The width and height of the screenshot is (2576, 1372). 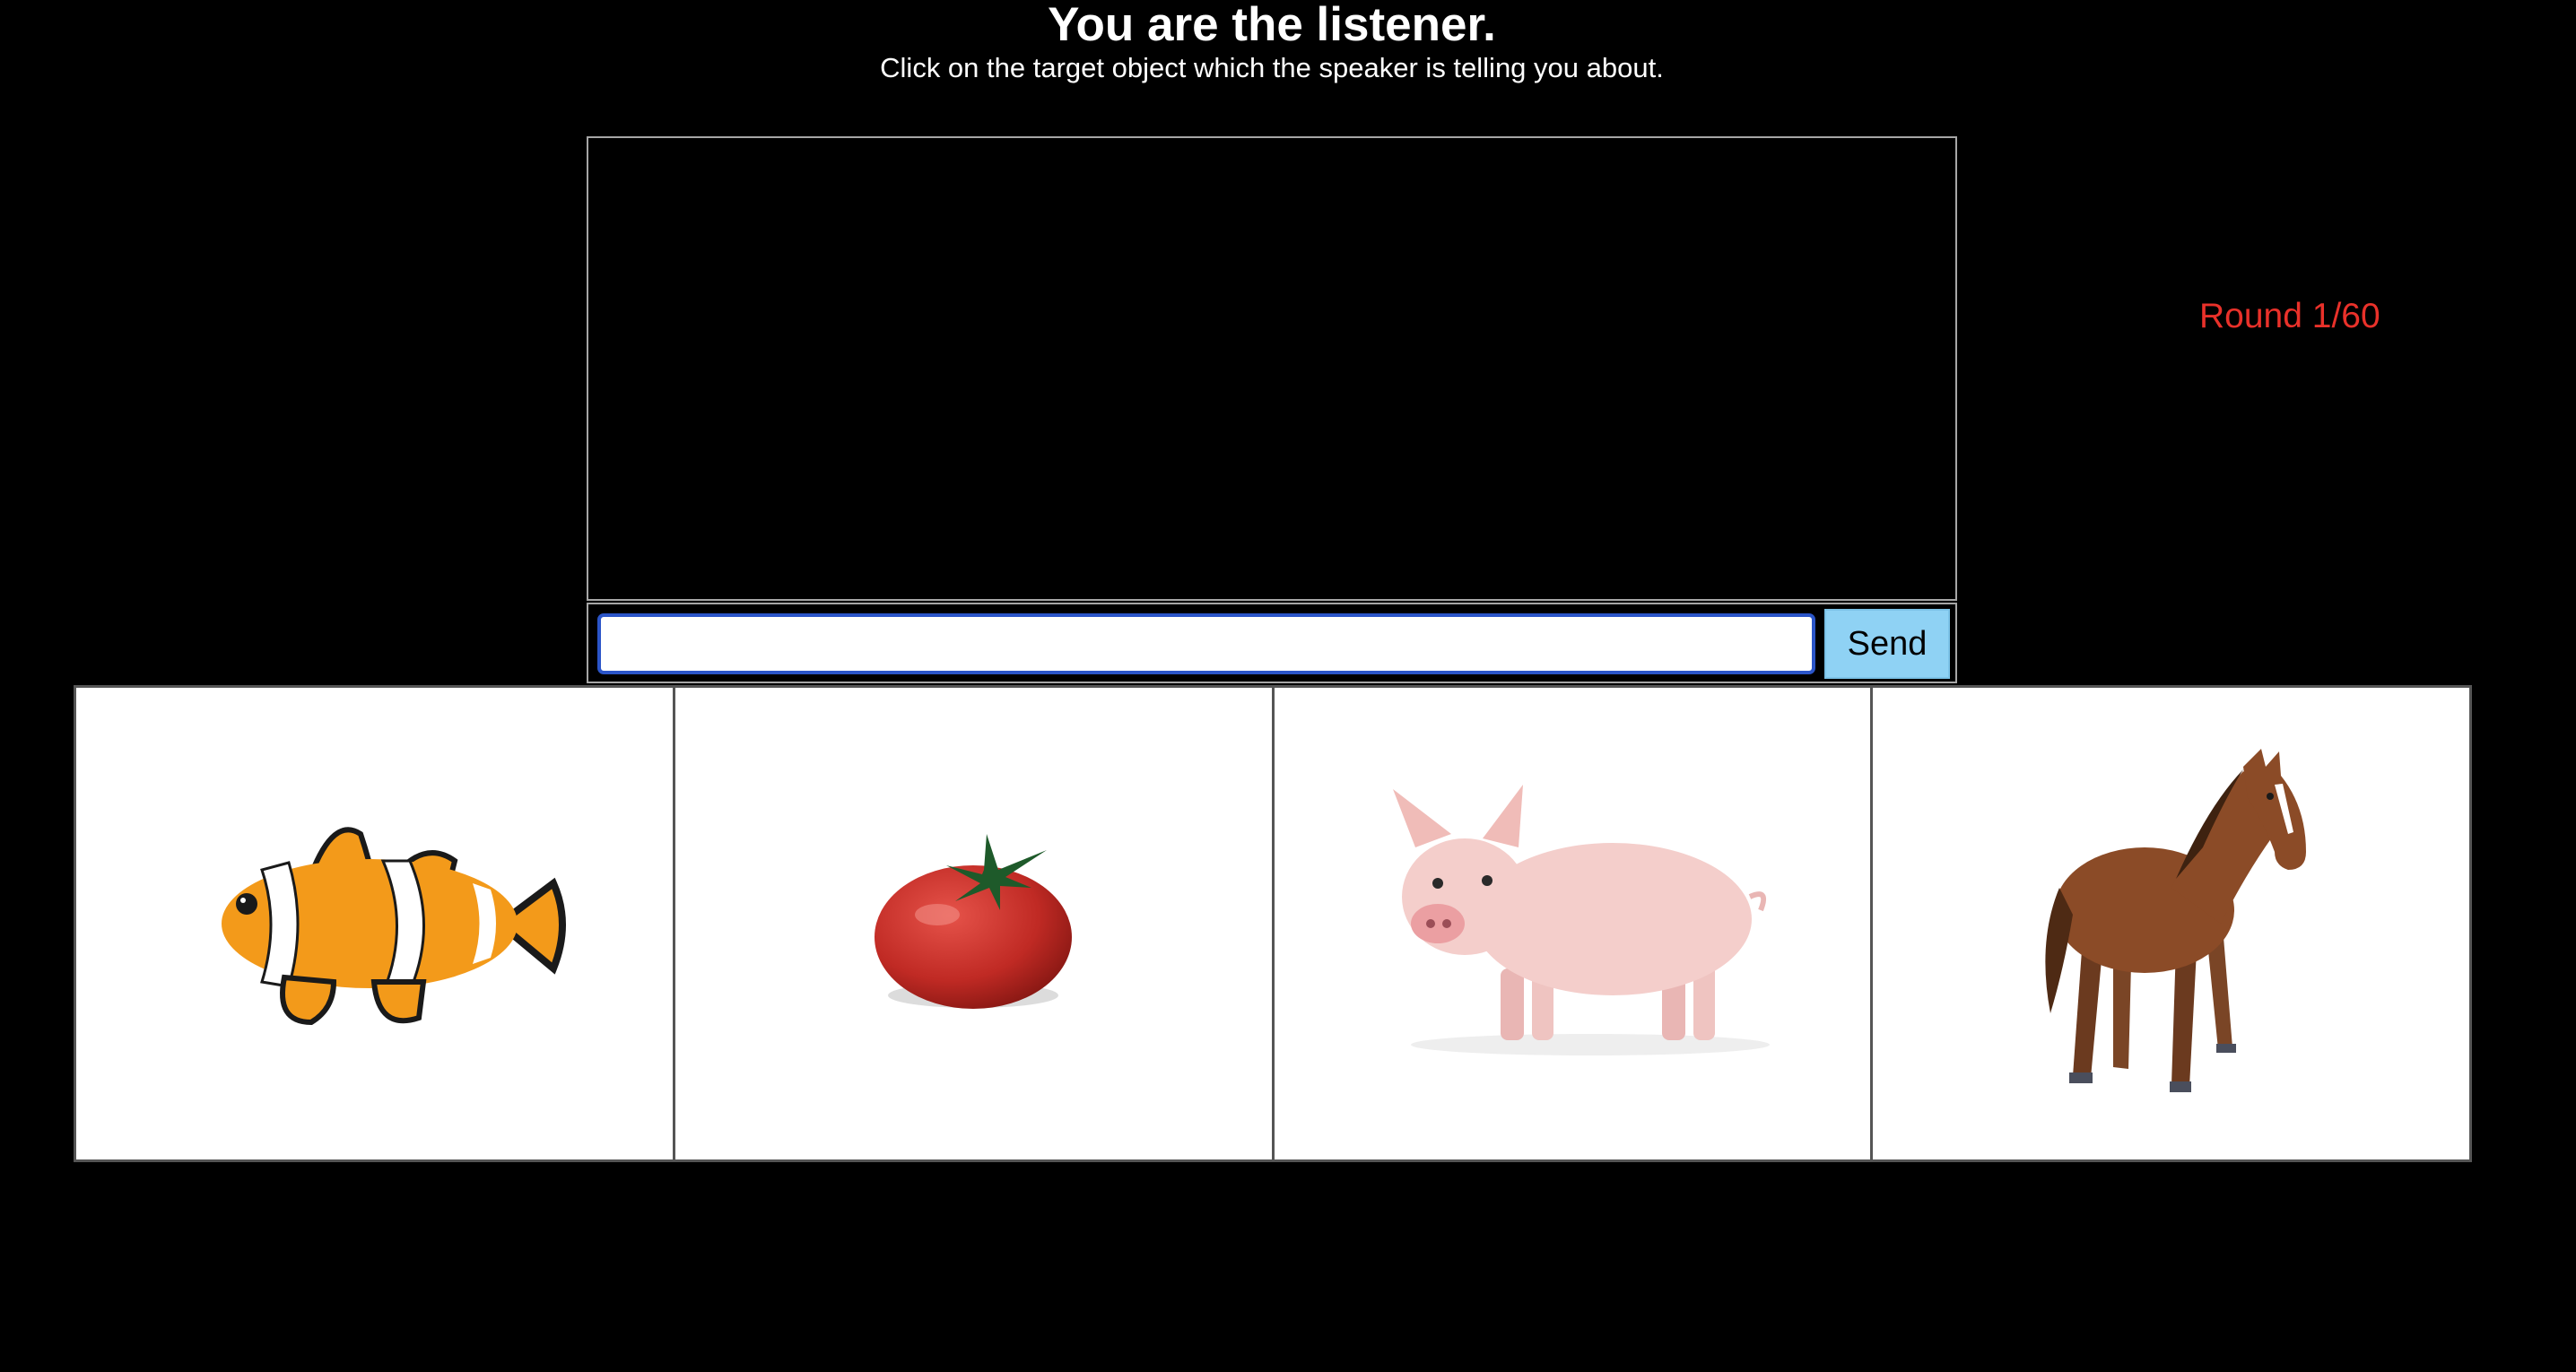 What do you see at coordinates (1206, 643) in the screenshot?
I see `chat-input` at bounding box center [1206, 643].